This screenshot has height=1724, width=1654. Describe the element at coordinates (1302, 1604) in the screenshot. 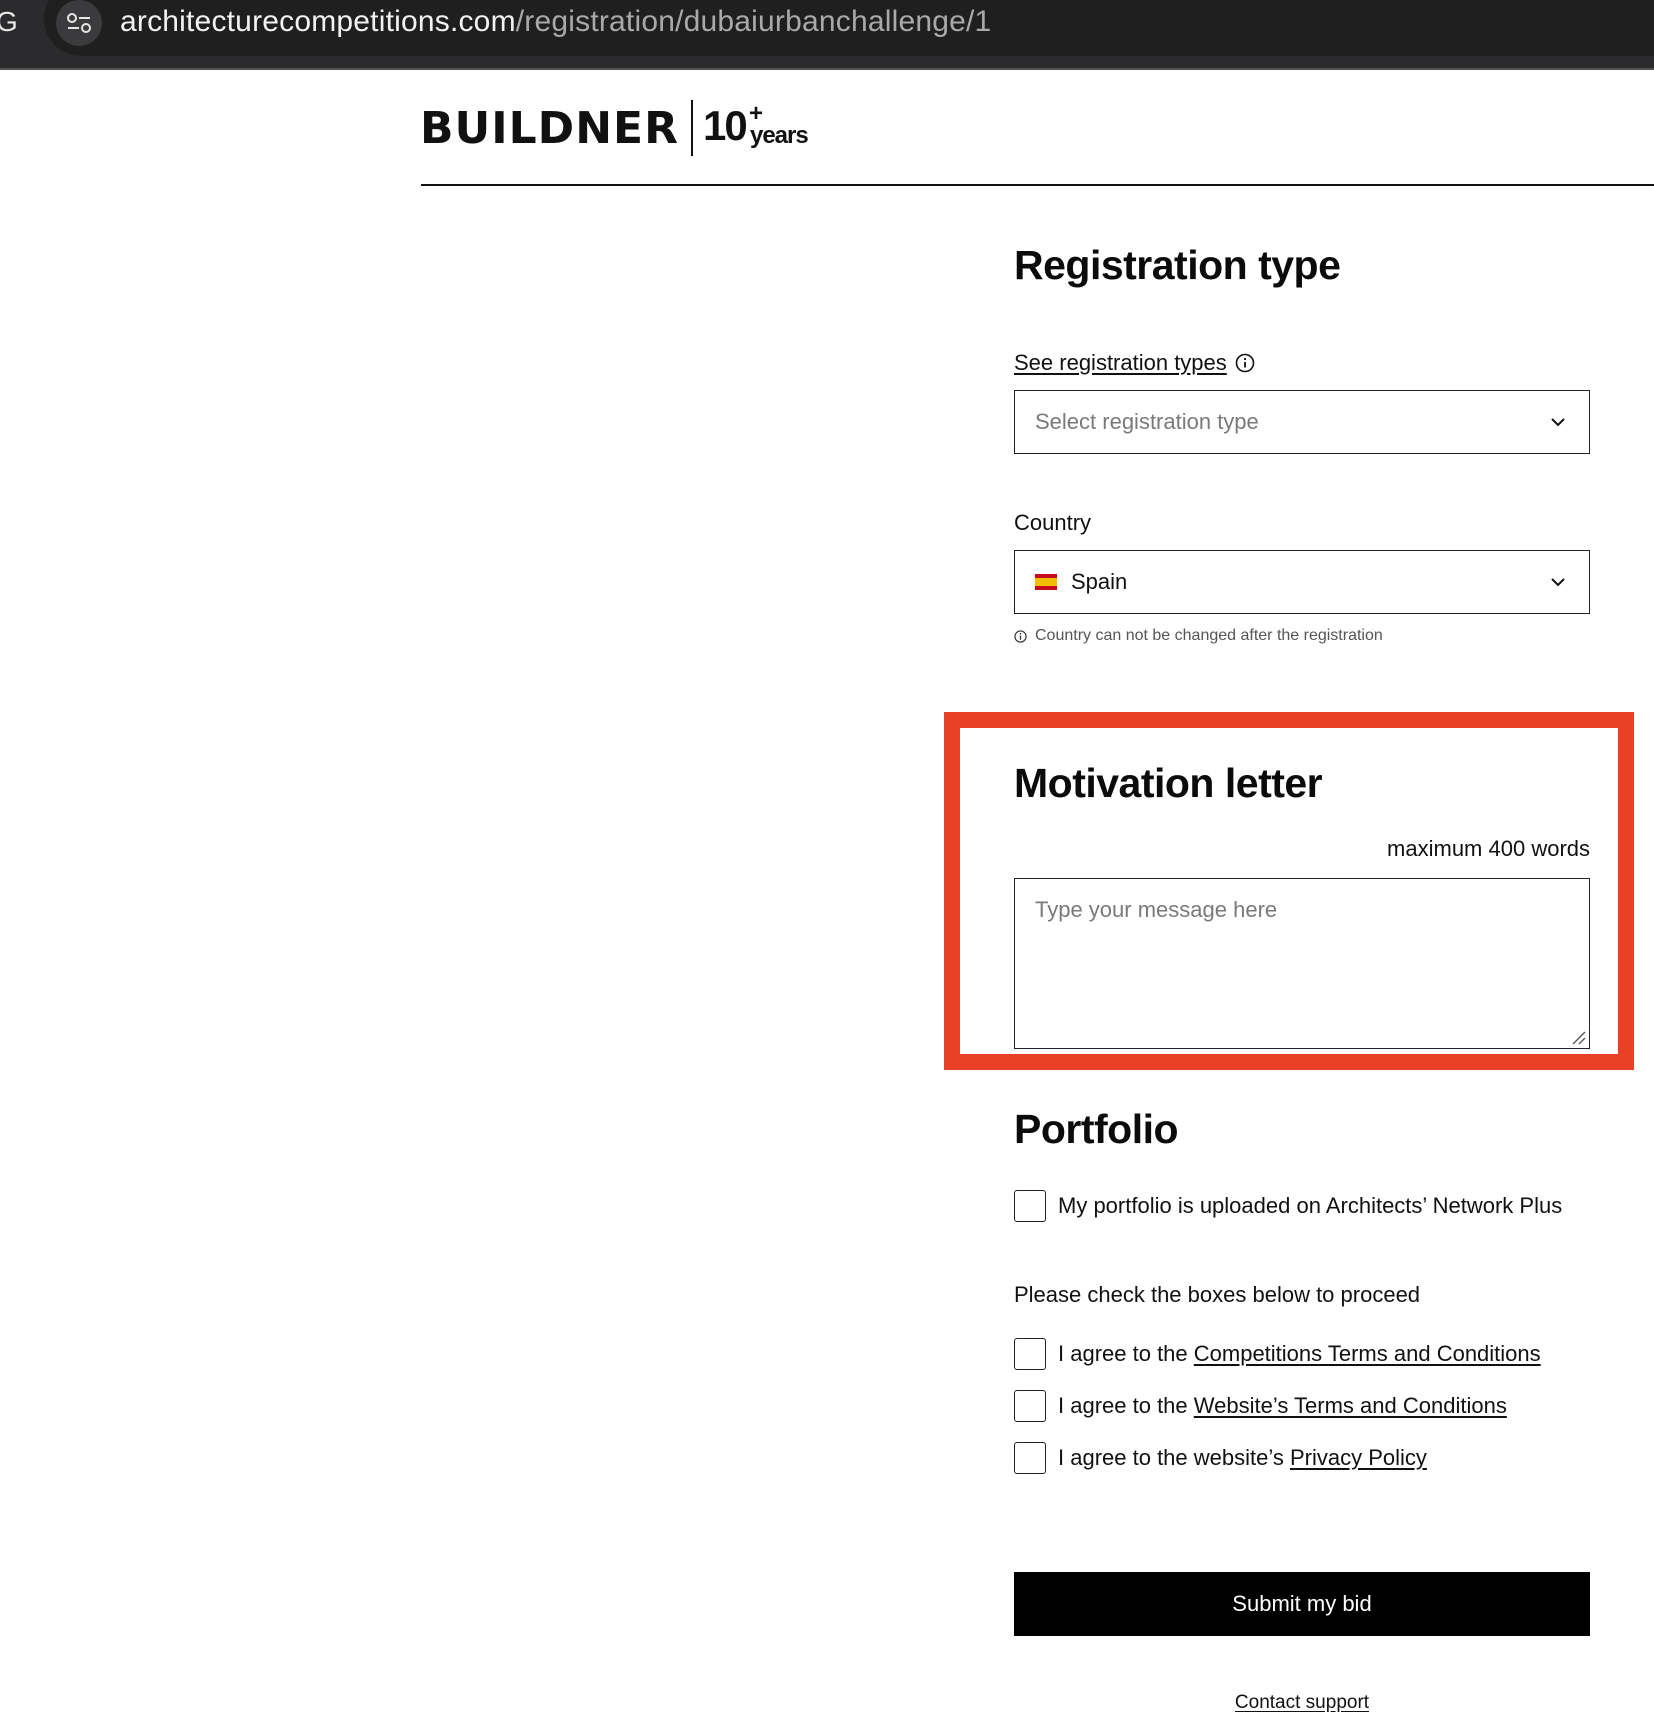

I see `submit-bid-button: Submit my bid` at that location.